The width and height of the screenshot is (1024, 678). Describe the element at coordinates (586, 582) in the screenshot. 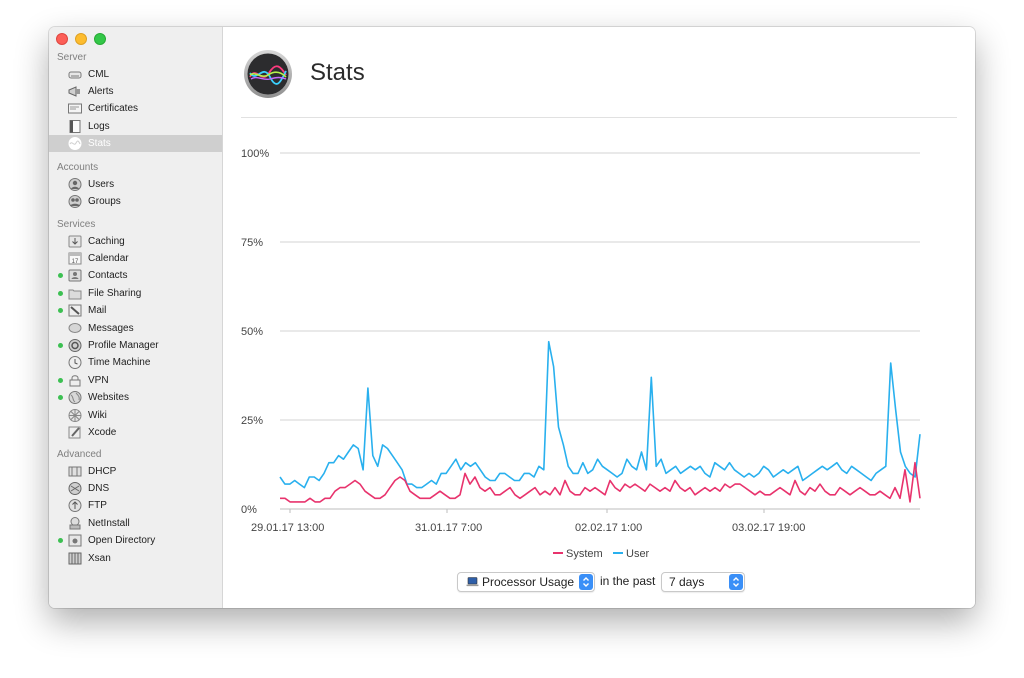

I see `chevron-updown-icon` at that location.